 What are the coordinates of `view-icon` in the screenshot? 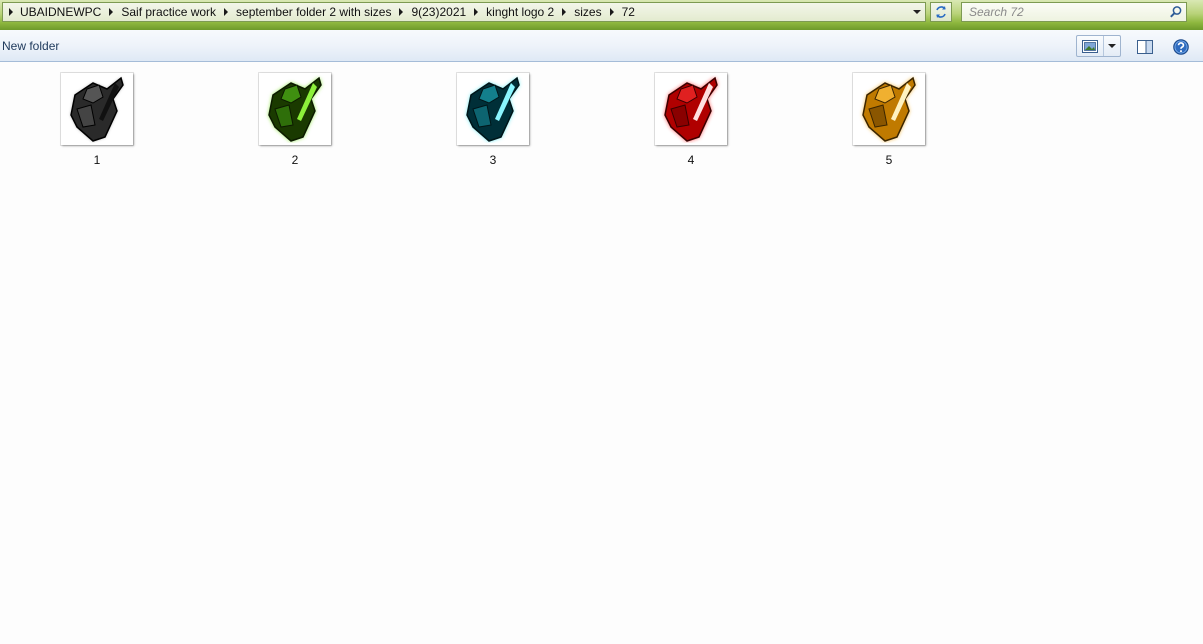 It's located at (1090, 46).